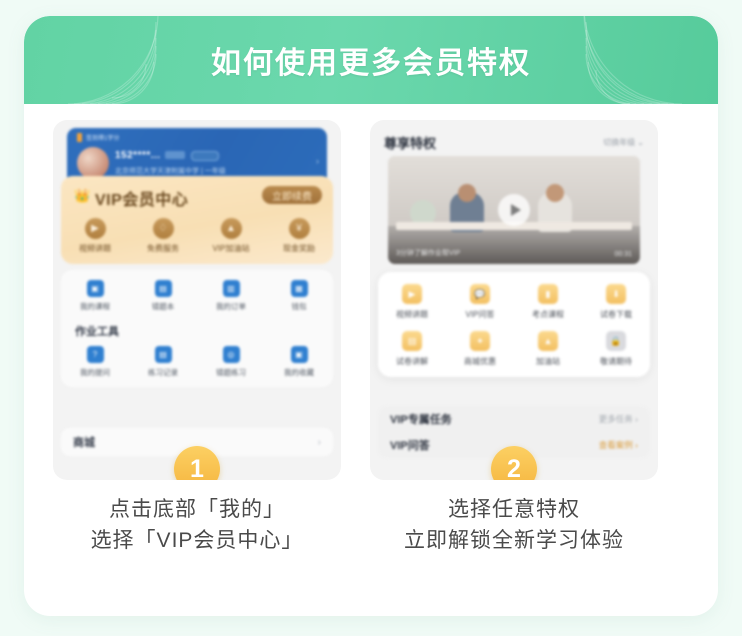  Describe the element at coordinates (231, 236) in the screenshot. I see `vip-privilege-item: ▲ VIP加油站` at that location.